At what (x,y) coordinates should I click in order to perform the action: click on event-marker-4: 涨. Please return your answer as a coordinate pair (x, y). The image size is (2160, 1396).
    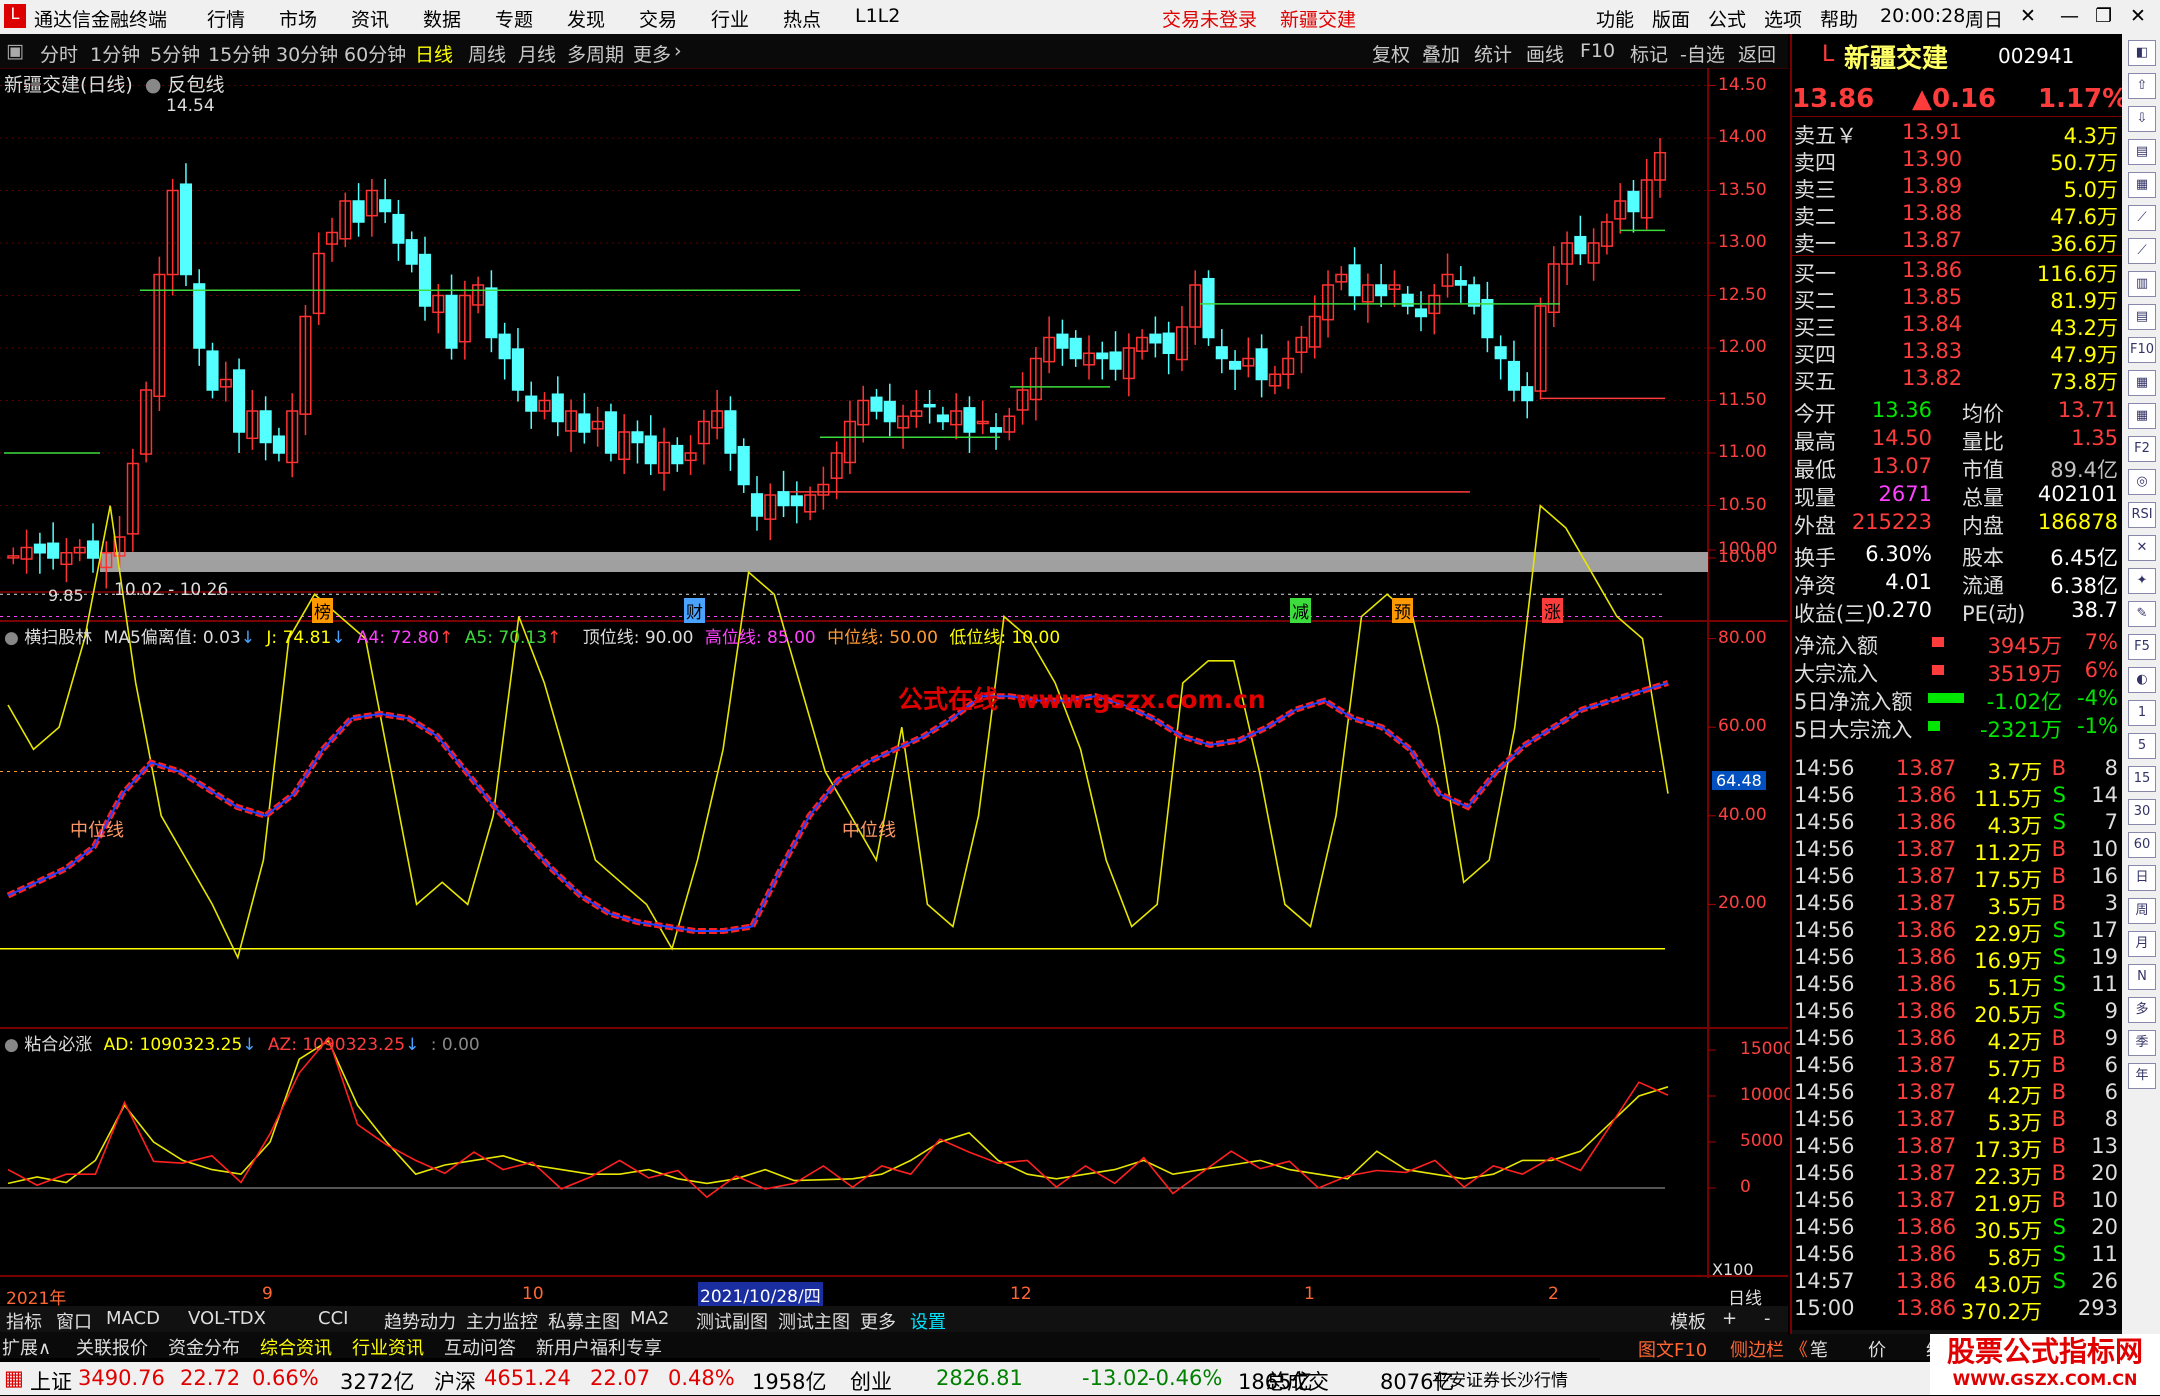
    Looking at the image, I should click on (1552, 610).